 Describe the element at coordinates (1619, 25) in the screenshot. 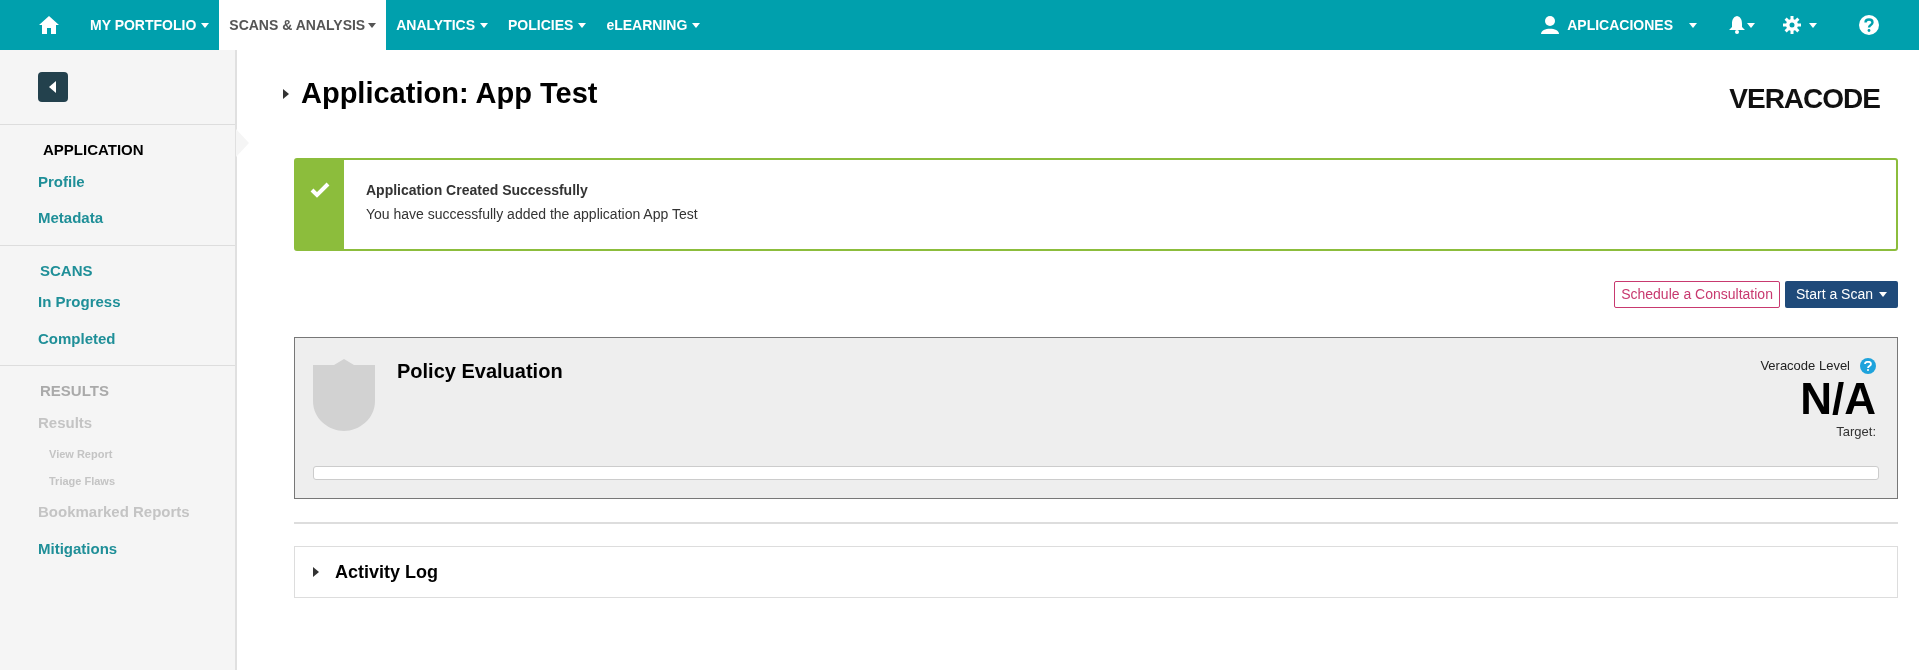

I see `user-menu: APLICACIONES` at that location.